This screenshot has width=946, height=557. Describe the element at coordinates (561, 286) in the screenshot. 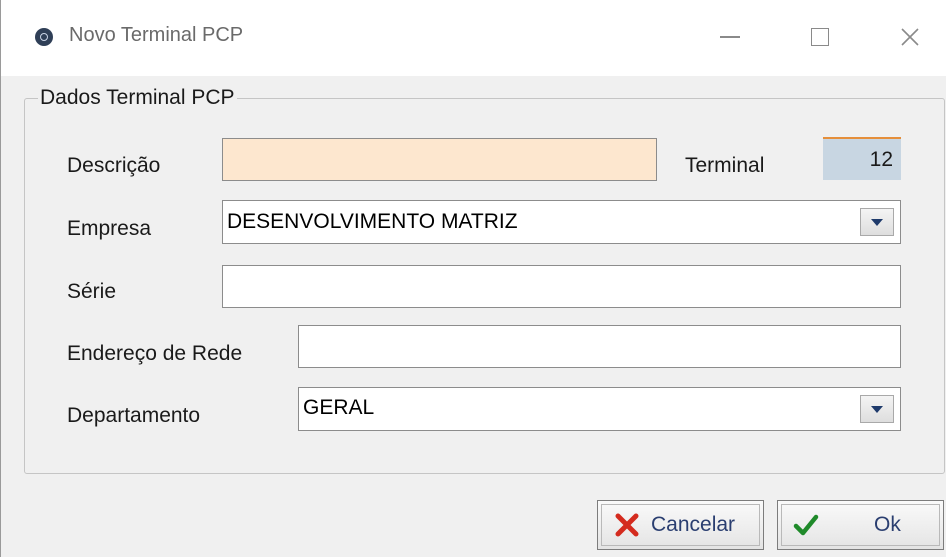

I see `serie-input` at that location.